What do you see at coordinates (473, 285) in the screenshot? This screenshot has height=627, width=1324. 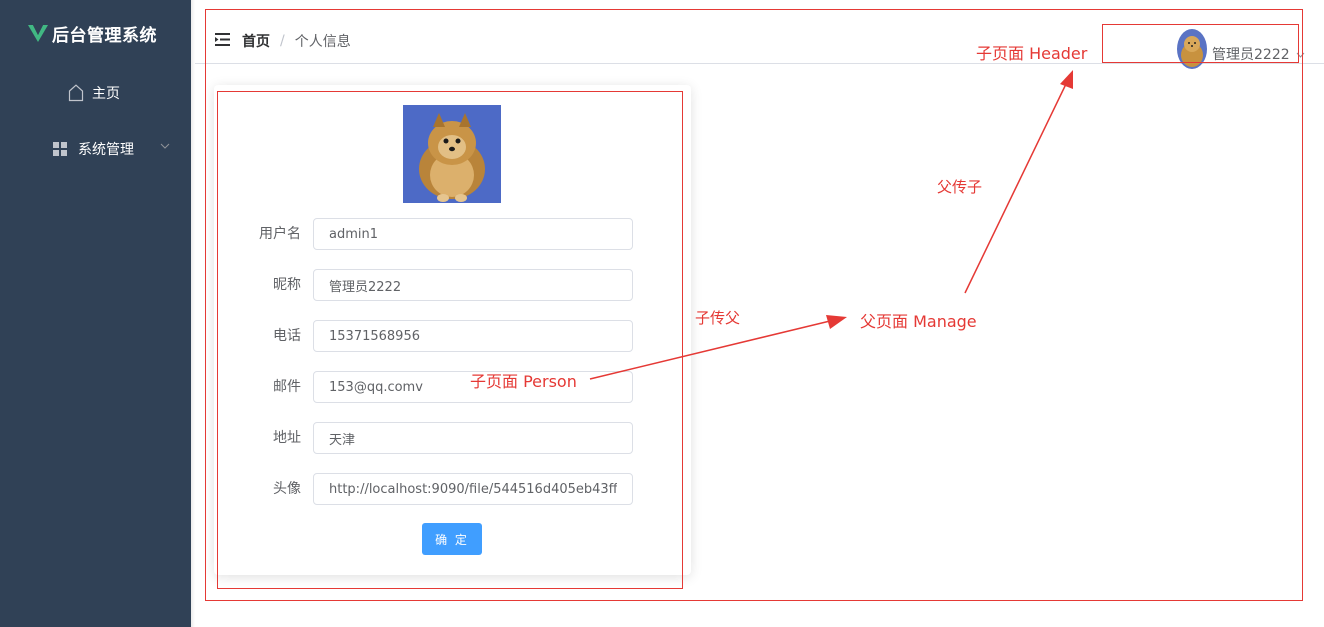 I see `nickname-input` at bounding box center [473, 285].